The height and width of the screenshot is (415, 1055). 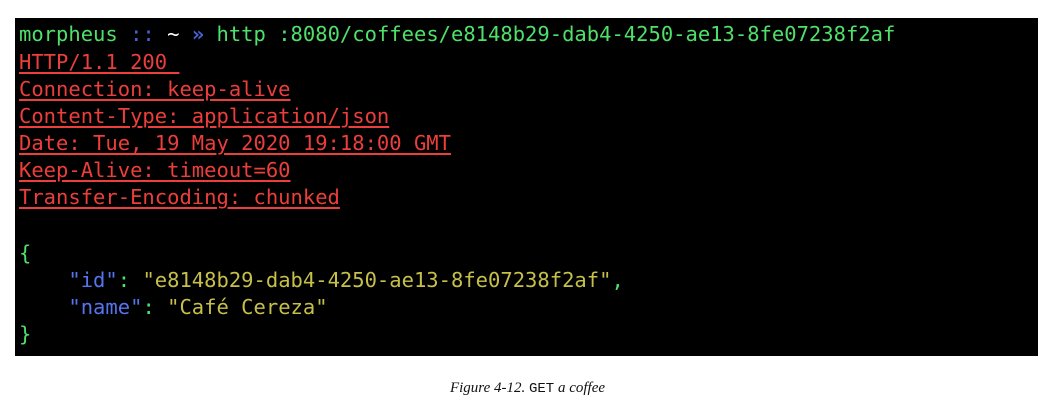 I want to click on json-field-name: "name": "Café Cereza", so click(x=198, y=307).